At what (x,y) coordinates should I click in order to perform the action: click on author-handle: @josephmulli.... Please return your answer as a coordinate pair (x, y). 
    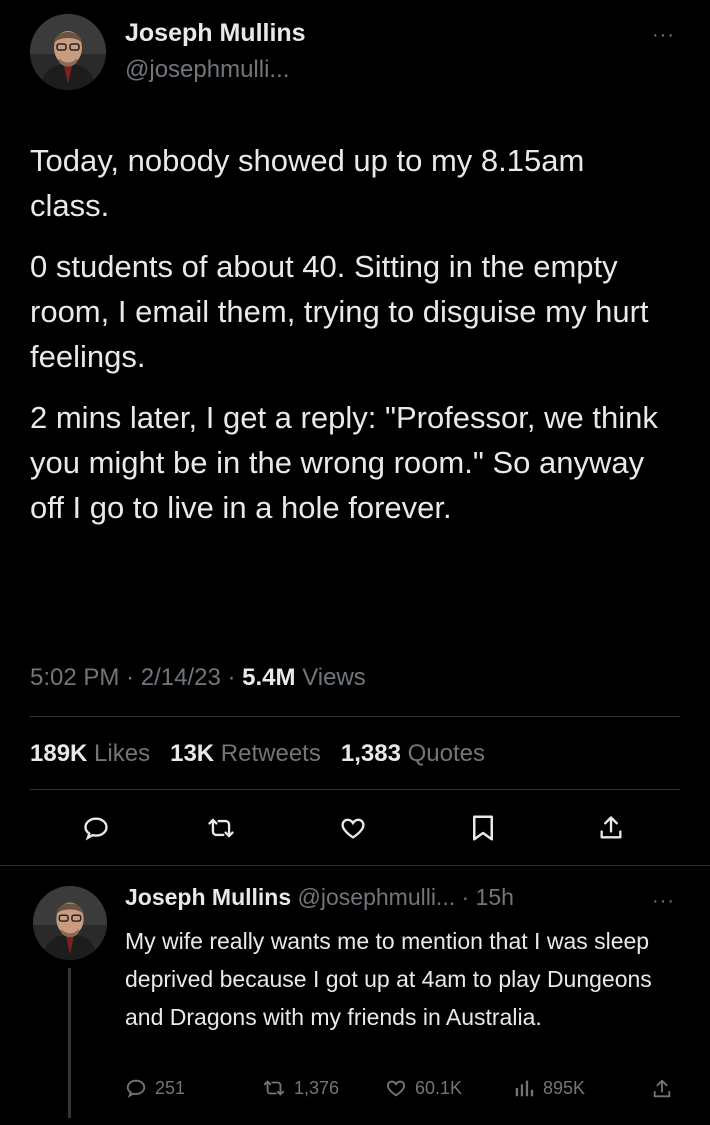
    Looking at the image, I should click on (207, 70).